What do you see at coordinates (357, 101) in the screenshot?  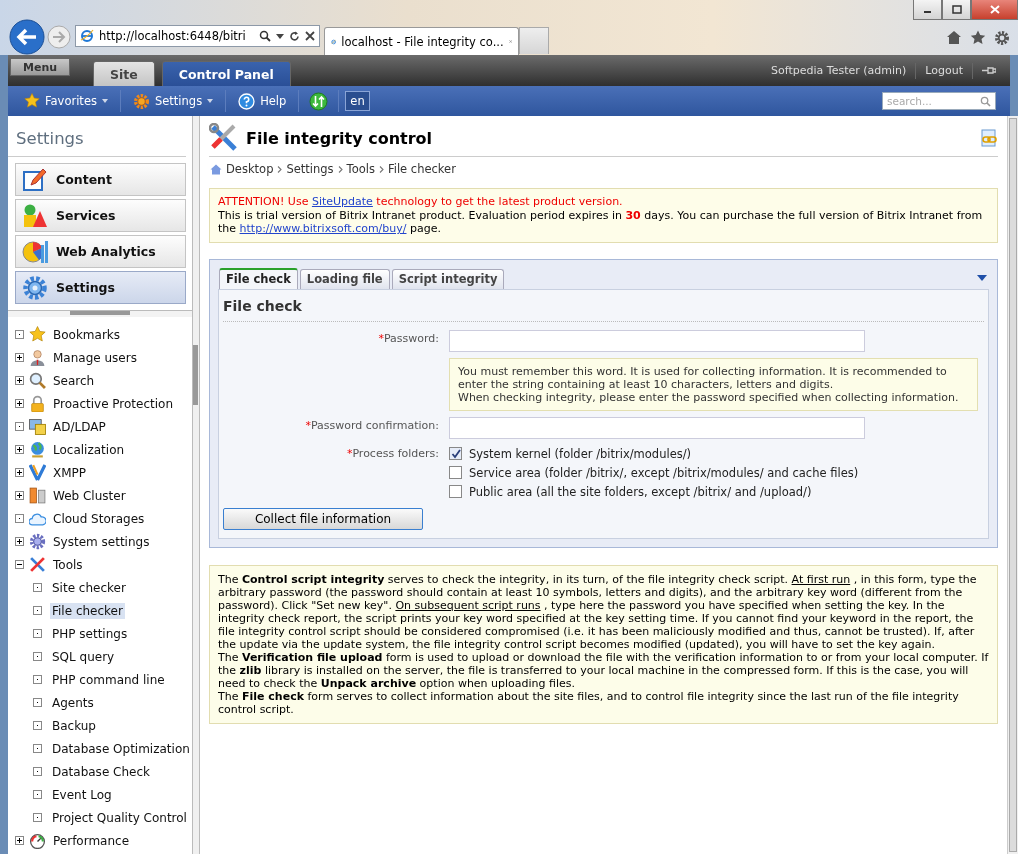 I see `language-button: en` at bounding box center [357, 101].